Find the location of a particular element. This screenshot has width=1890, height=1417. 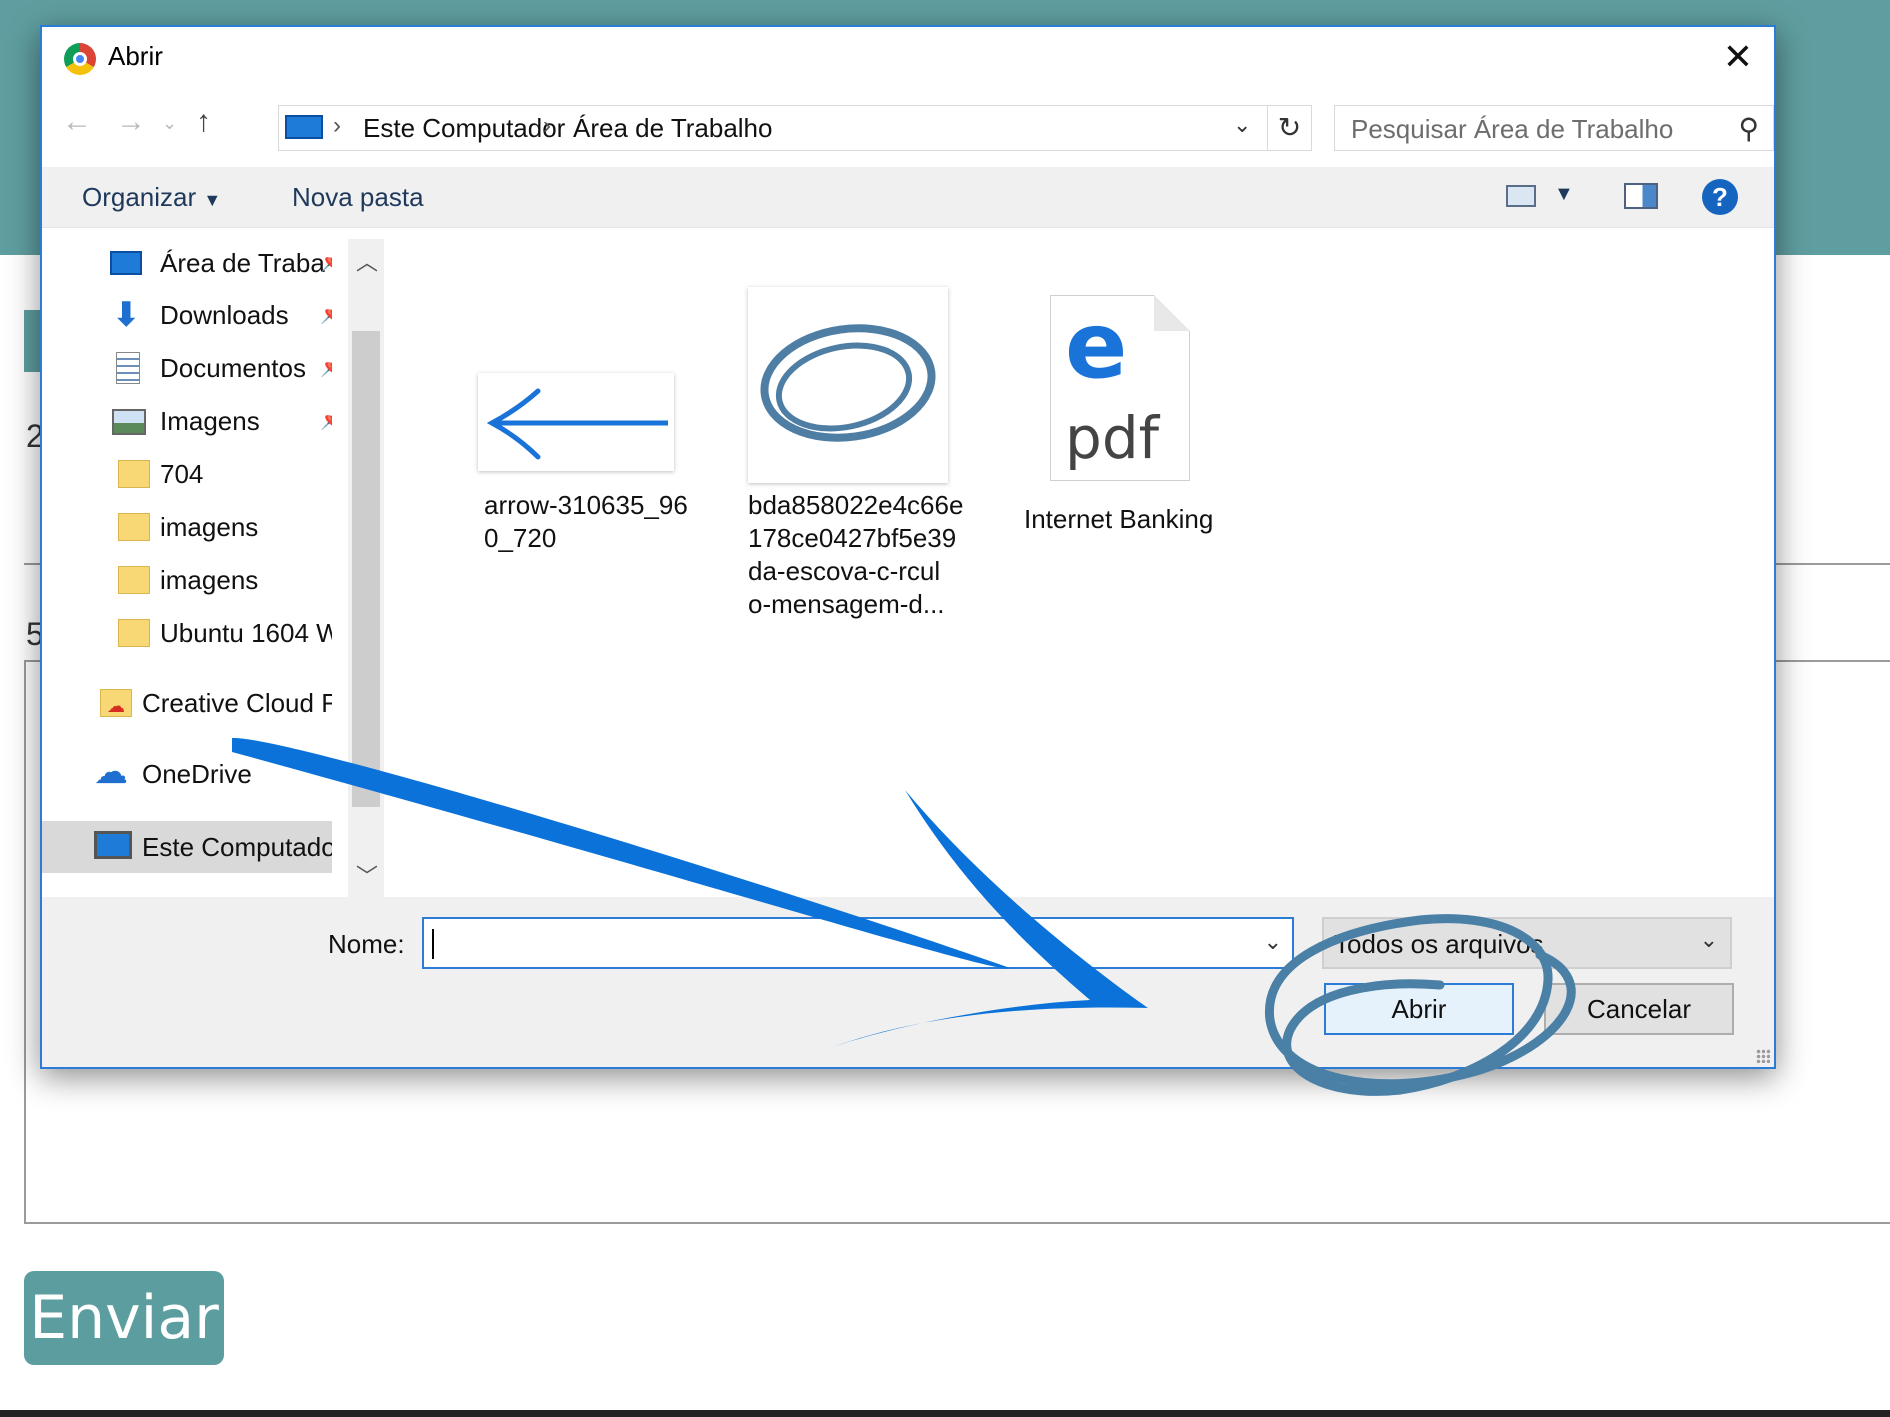

scrollbar-thumb is located at coordinates (366, 569).